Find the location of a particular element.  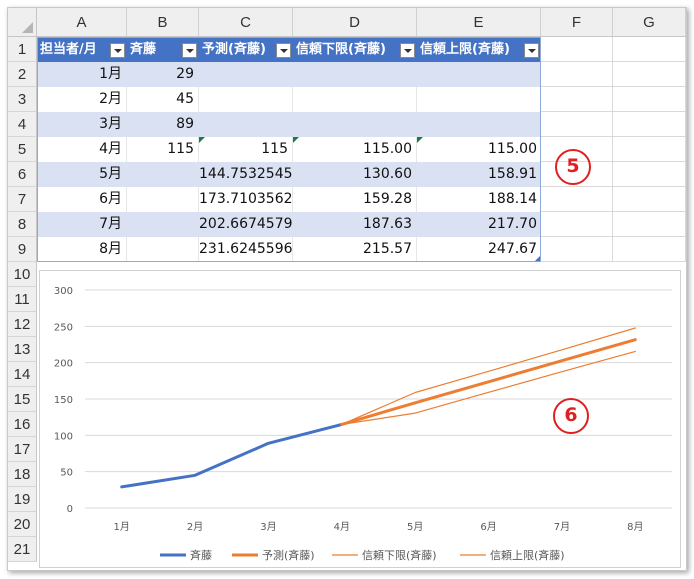

header-cell-forecast: 予測(斉藤) is located at coordinates (246, 49).